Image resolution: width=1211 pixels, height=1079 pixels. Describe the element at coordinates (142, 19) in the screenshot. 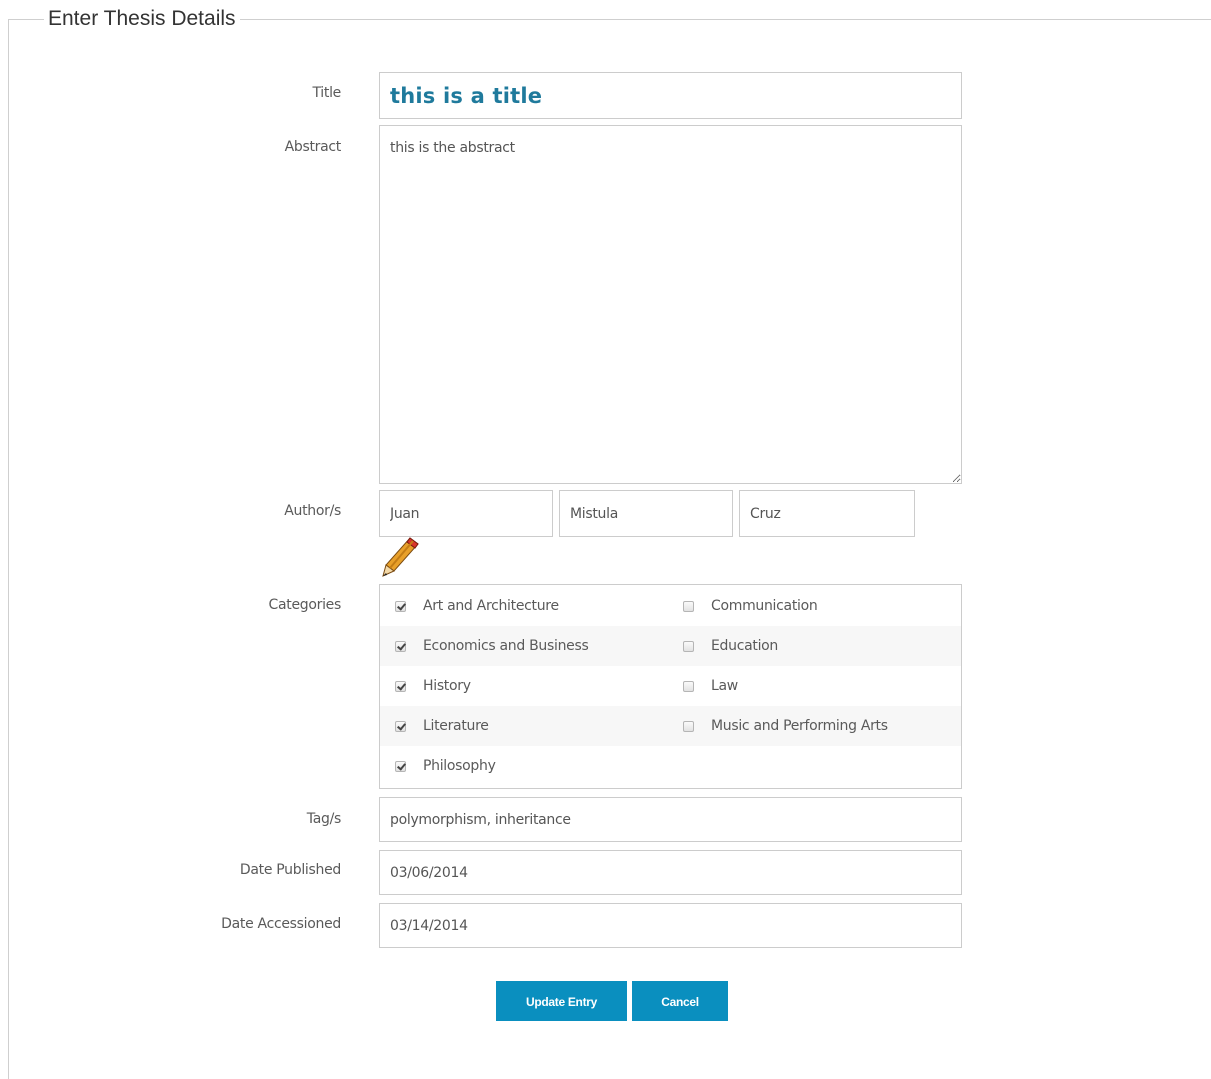

I see `fieldset-legend: Enter Thesis Details` at that location.